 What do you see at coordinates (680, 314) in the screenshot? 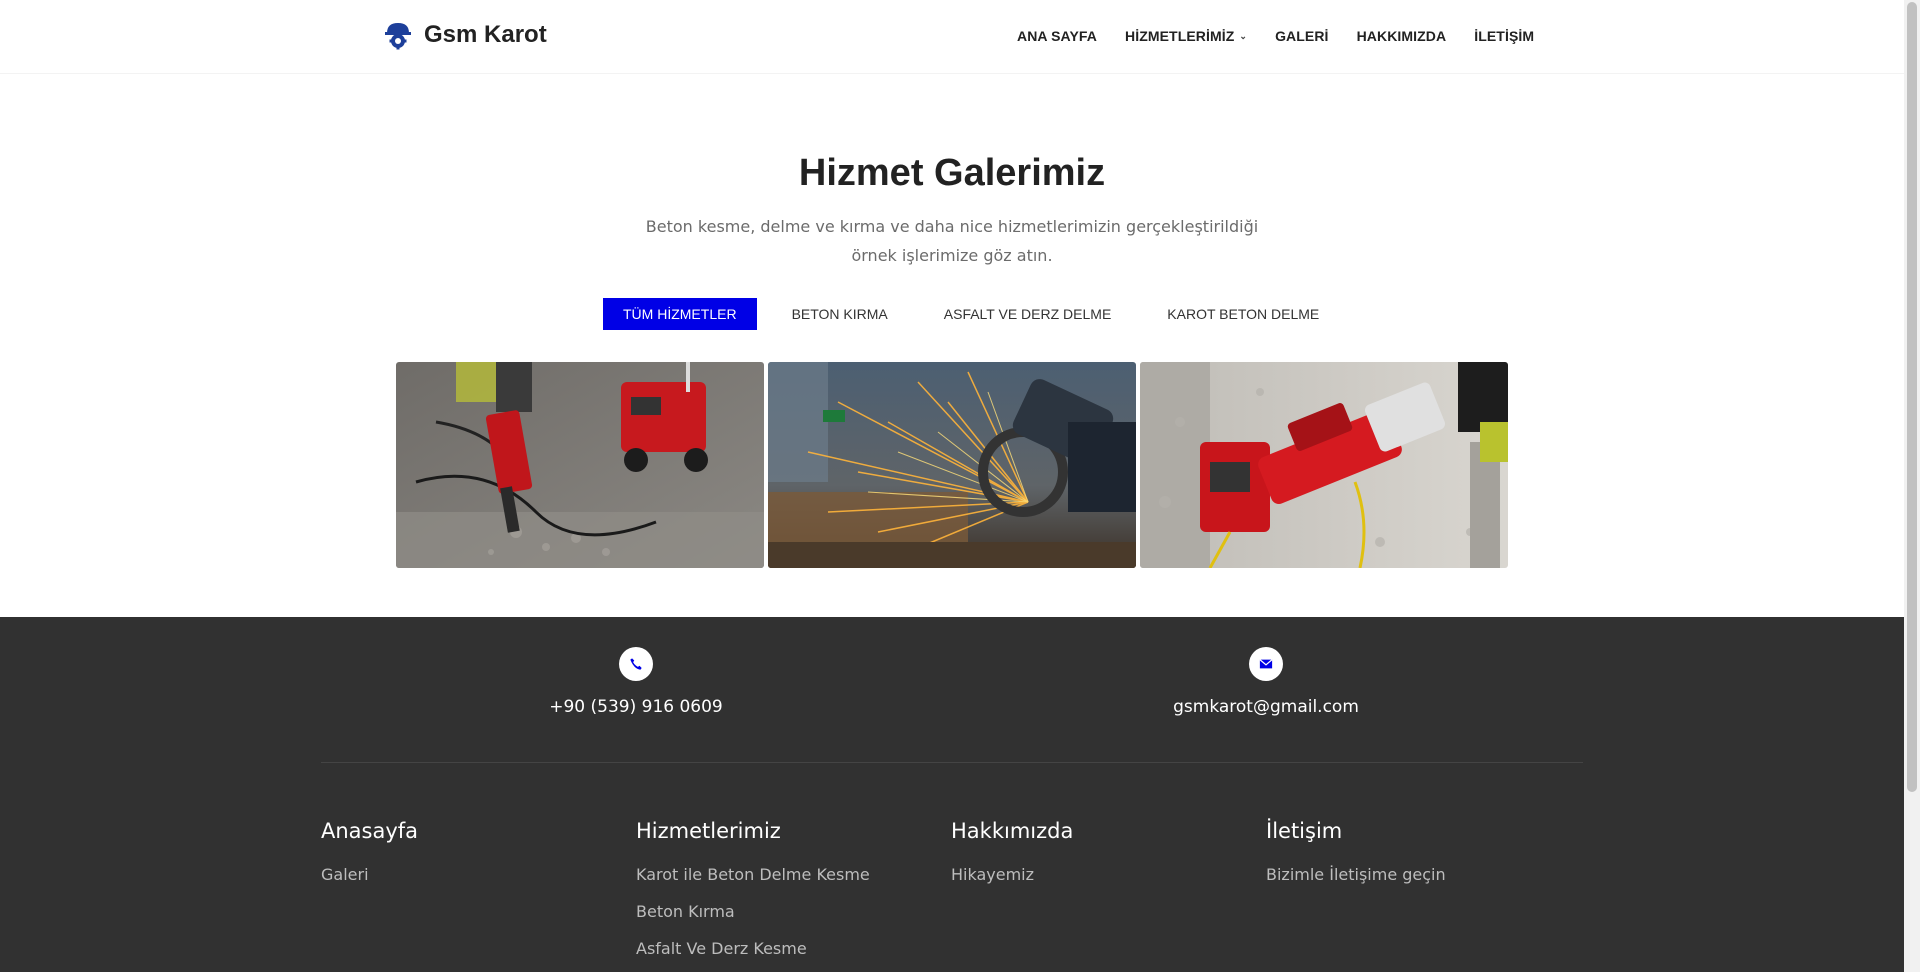
I see `filter-all-services: TÜM HİZMETLER` at bounding box center [680, 314].